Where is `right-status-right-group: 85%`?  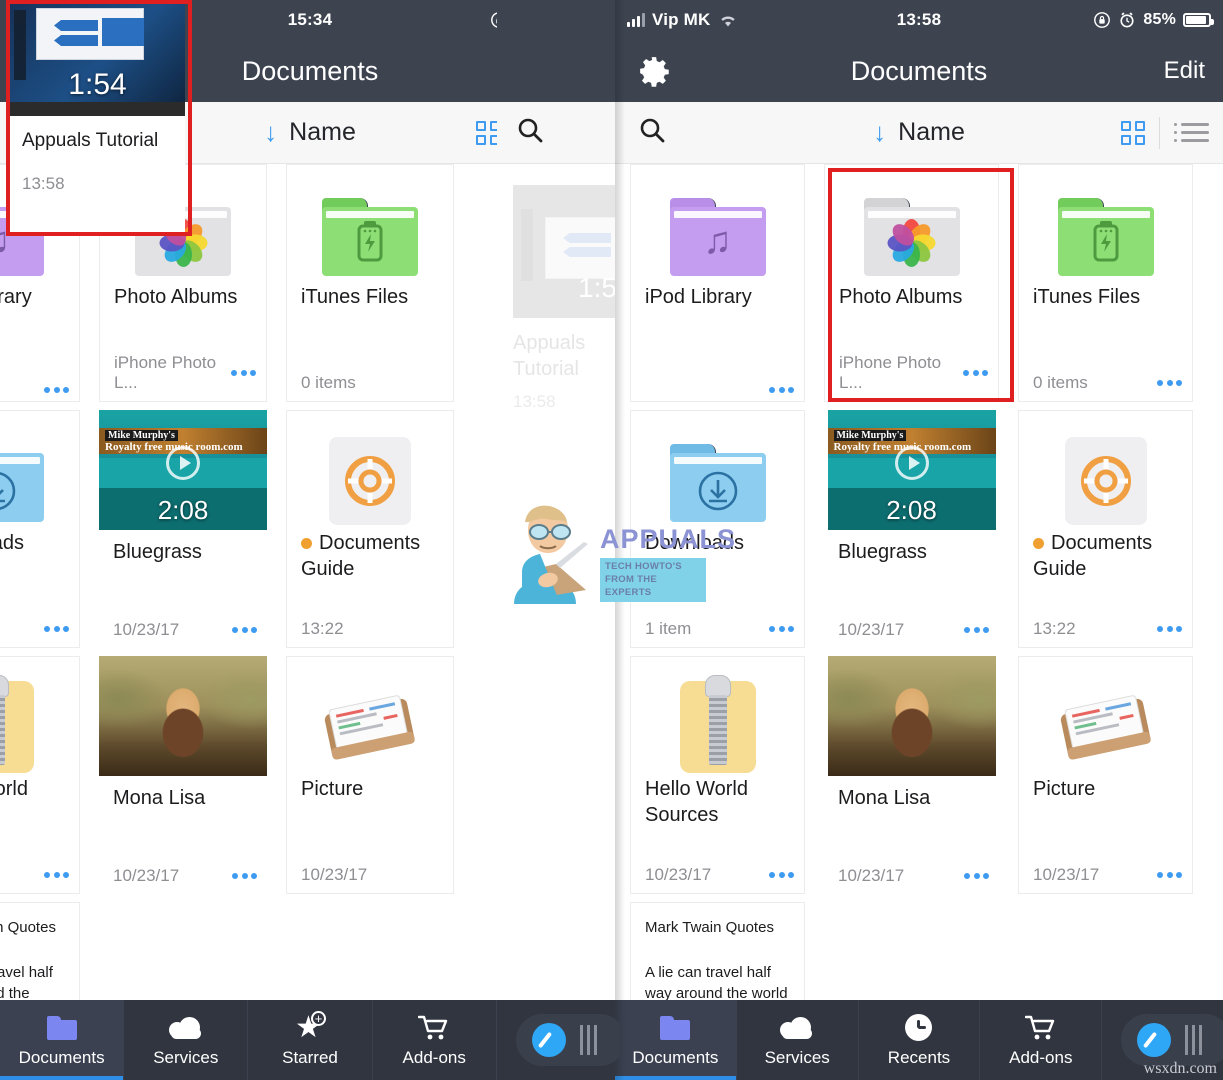 right-status-right-group: 85% is located at coordinates (1153, 20).